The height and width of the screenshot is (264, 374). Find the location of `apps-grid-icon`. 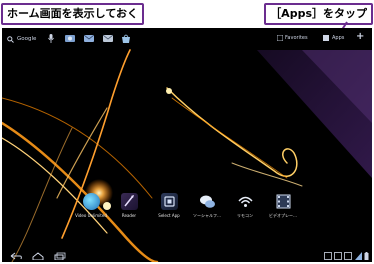

apps-grid-icon is located at coordinates (326, 38).